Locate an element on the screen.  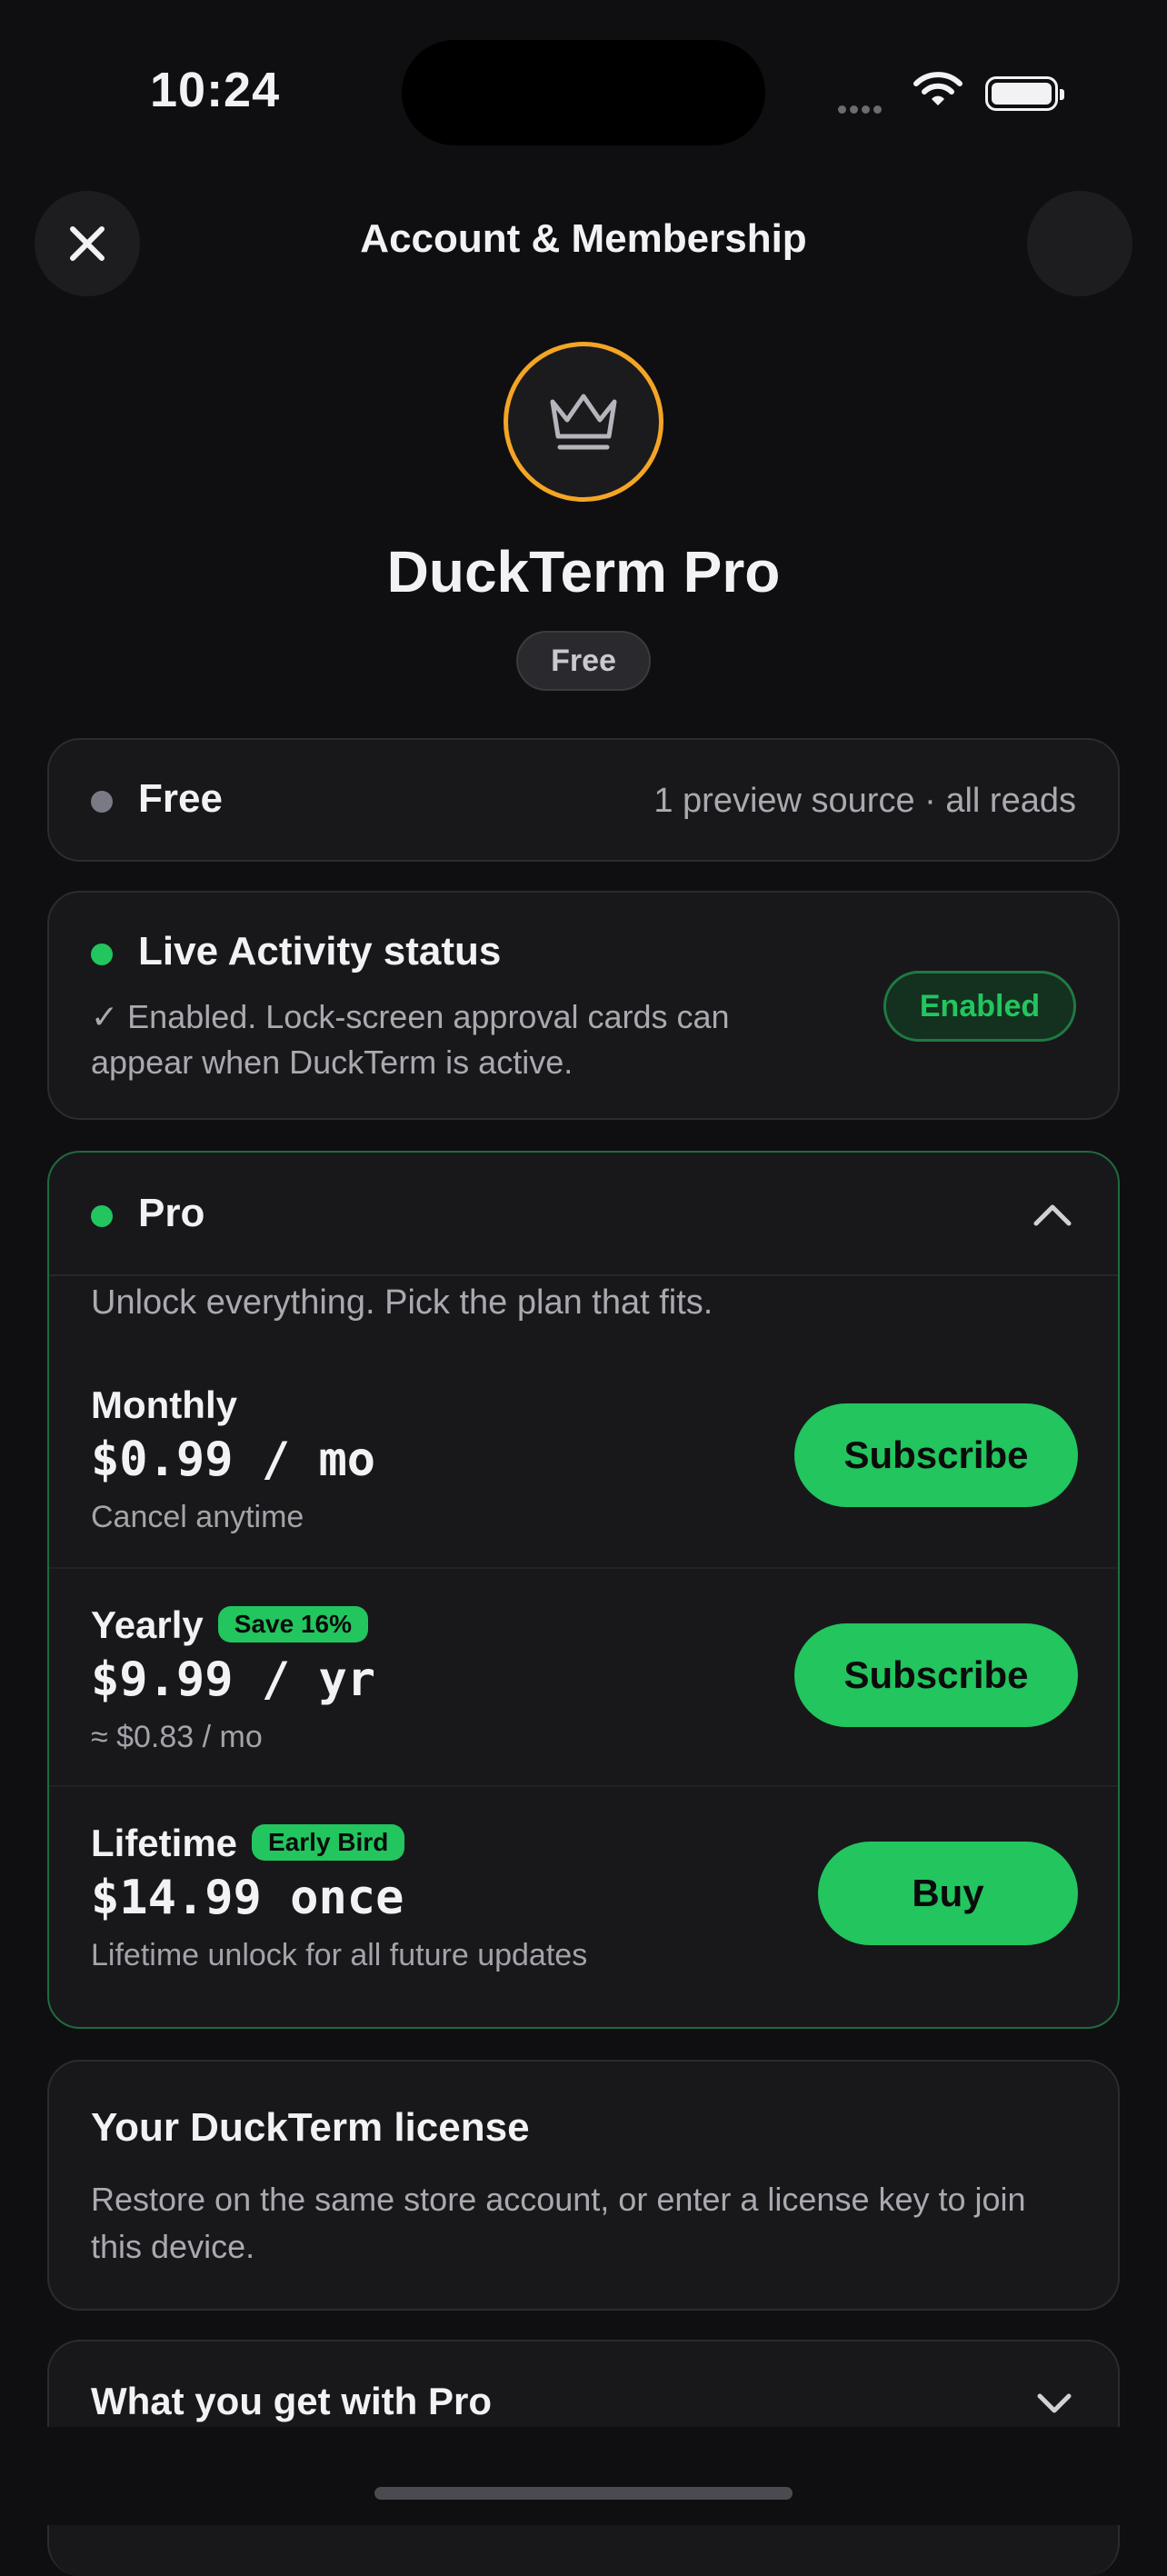
live-activity-title: Live Activity status is located at coordinates (320, 951).